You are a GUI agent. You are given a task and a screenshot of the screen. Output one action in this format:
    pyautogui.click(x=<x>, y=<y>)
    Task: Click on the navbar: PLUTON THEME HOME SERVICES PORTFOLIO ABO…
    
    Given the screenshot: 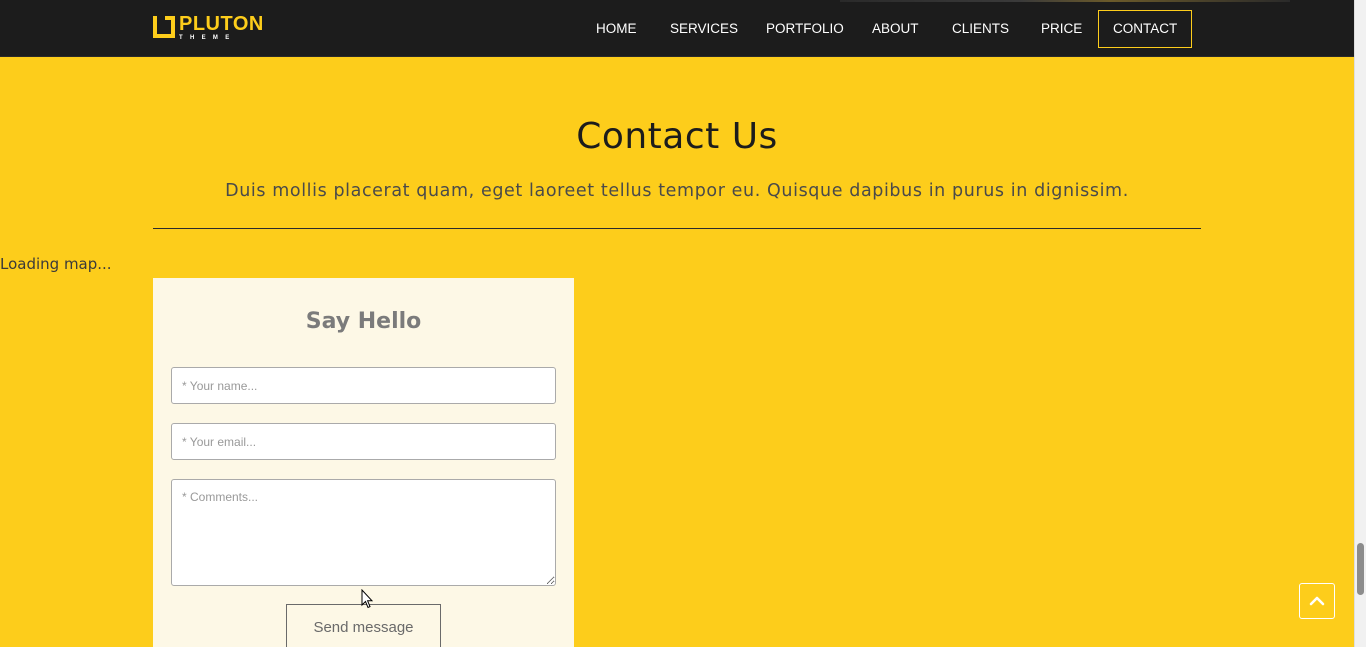 What is the action you would take?
    pyautogui.click(x=677, y=28)
    